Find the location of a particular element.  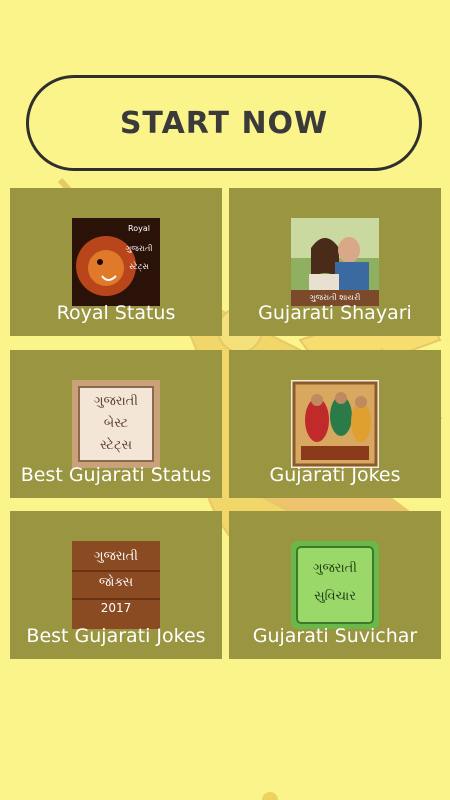

tile-gujarati-jokes: Gujarati Jokes is located at coordinates (335, 424).